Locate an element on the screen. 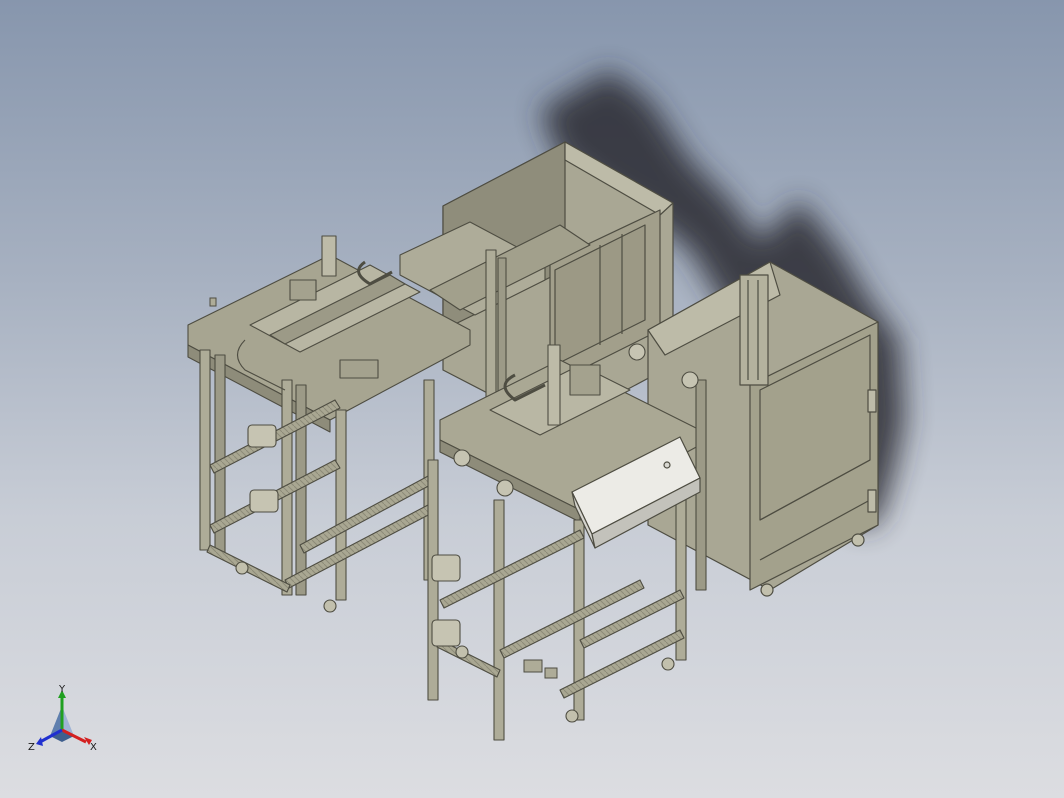 This screenshot has height=798, width=1064. z-axis-arrow is located at coordinates (39, 741).